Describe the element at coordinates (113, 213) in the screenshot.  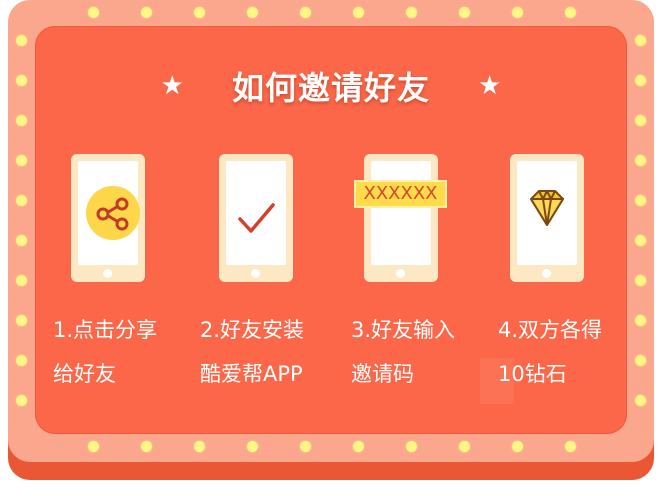
I see `share-icon` at that location.